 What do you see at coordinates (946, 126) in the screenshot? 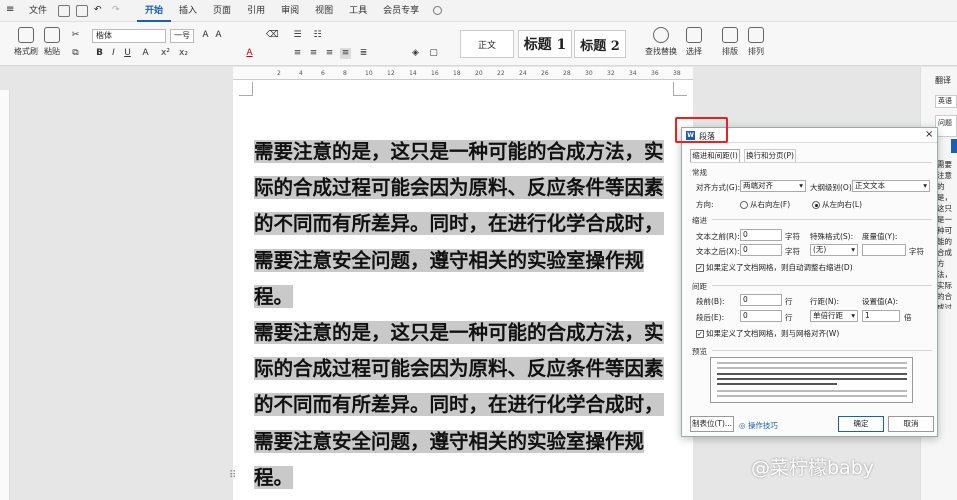
I see `question-input: 问题` at bounding box center [946, 126].